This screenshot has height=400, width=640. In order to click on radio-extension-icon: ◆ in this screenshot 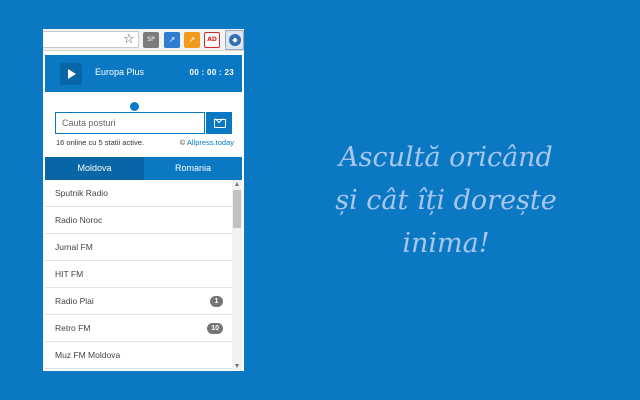, I will do `click(235, 40)`.